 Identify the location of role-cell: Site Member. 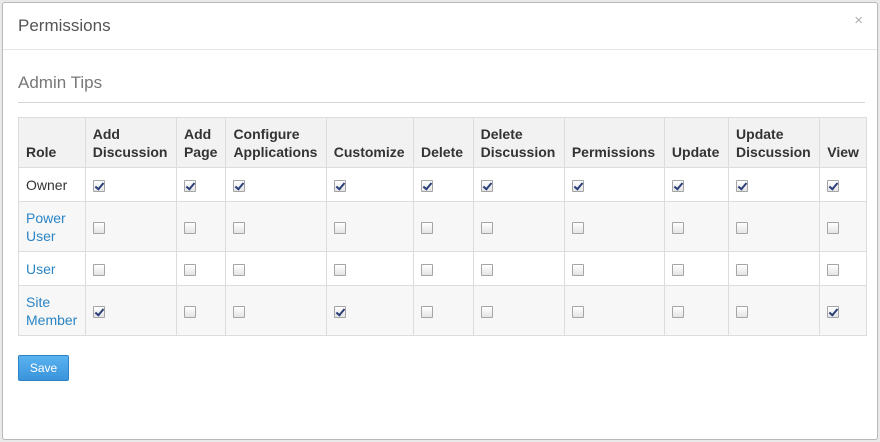
(52, 310).